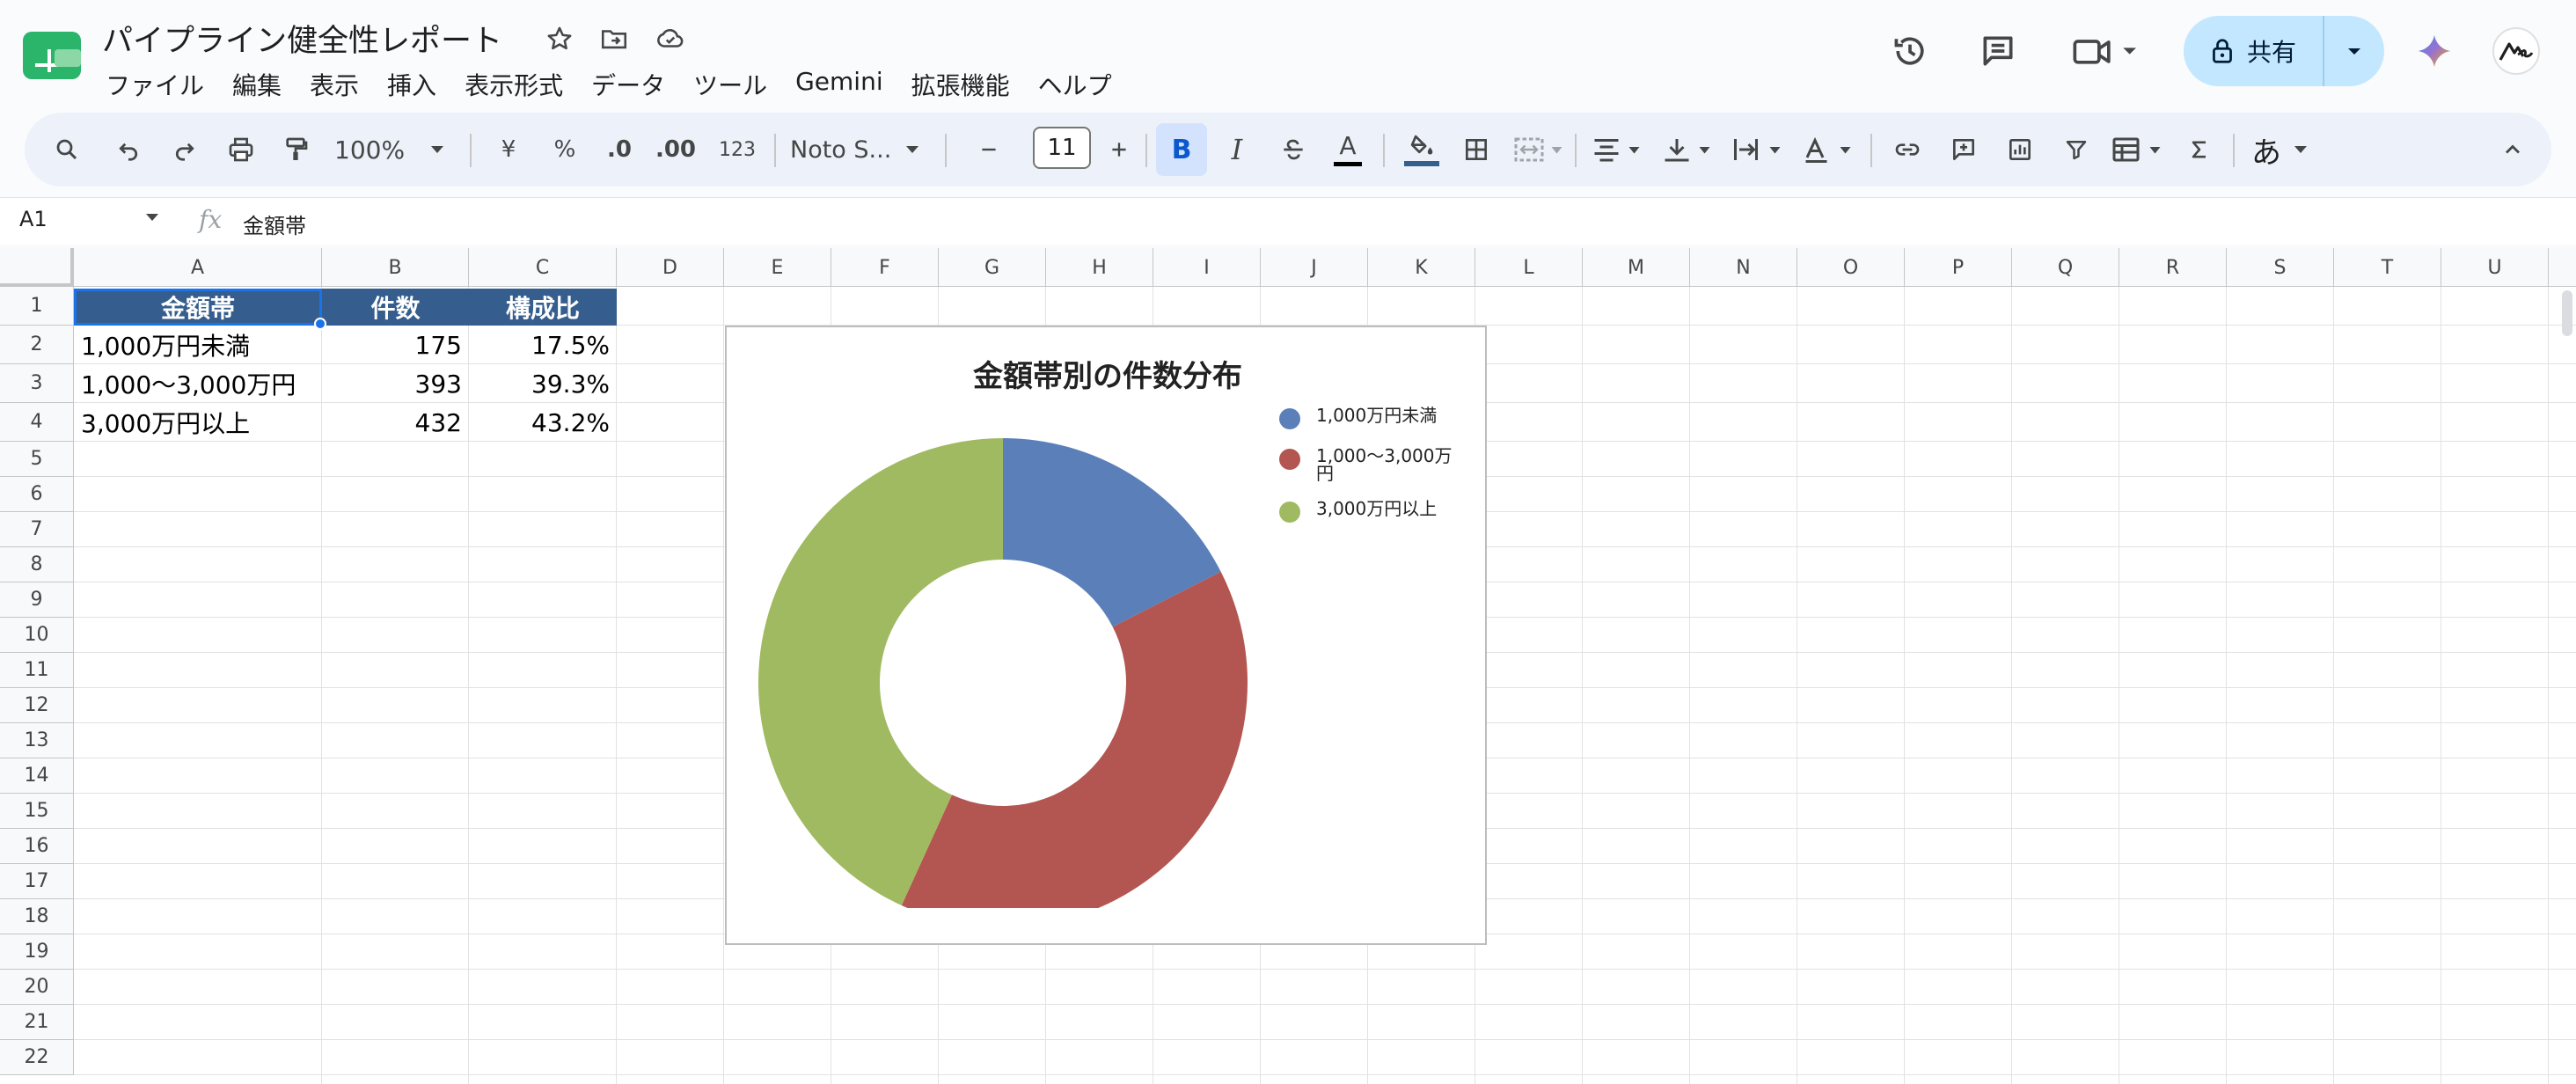  Describe the element at coordinates (395, 422) in the screenshot. I see `cell-b4: 432` at that location.